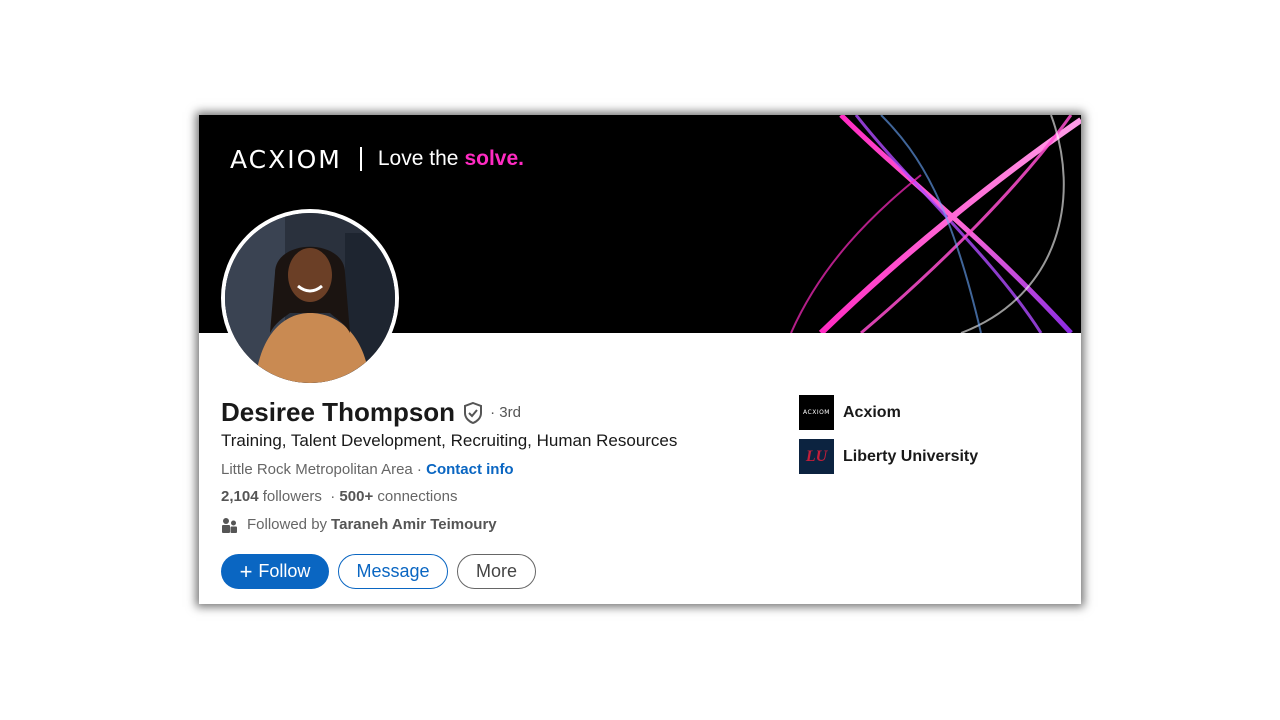  I want to click on followed-by-prefix: Followed by, so click(287, 524).